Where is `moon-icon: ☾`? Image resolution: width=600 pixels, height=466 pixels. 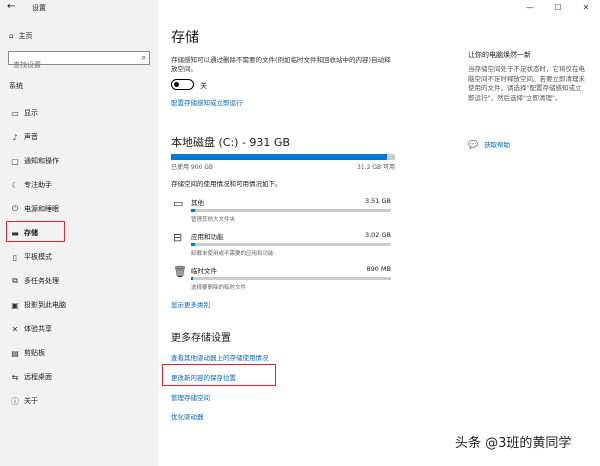
moon-icon: ☾ is located at coordinates (15, 185).